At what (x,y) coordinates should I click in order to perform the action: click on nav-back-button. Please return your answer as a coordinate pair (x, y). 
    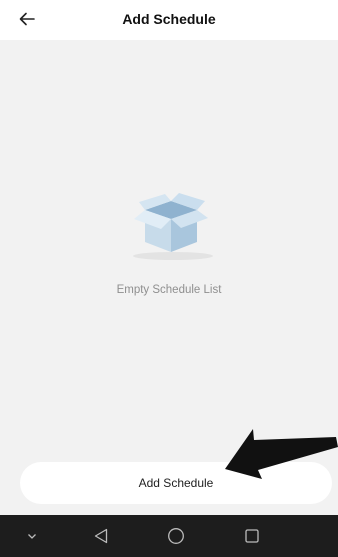
    Looking at the image, I should click on (101, 536).